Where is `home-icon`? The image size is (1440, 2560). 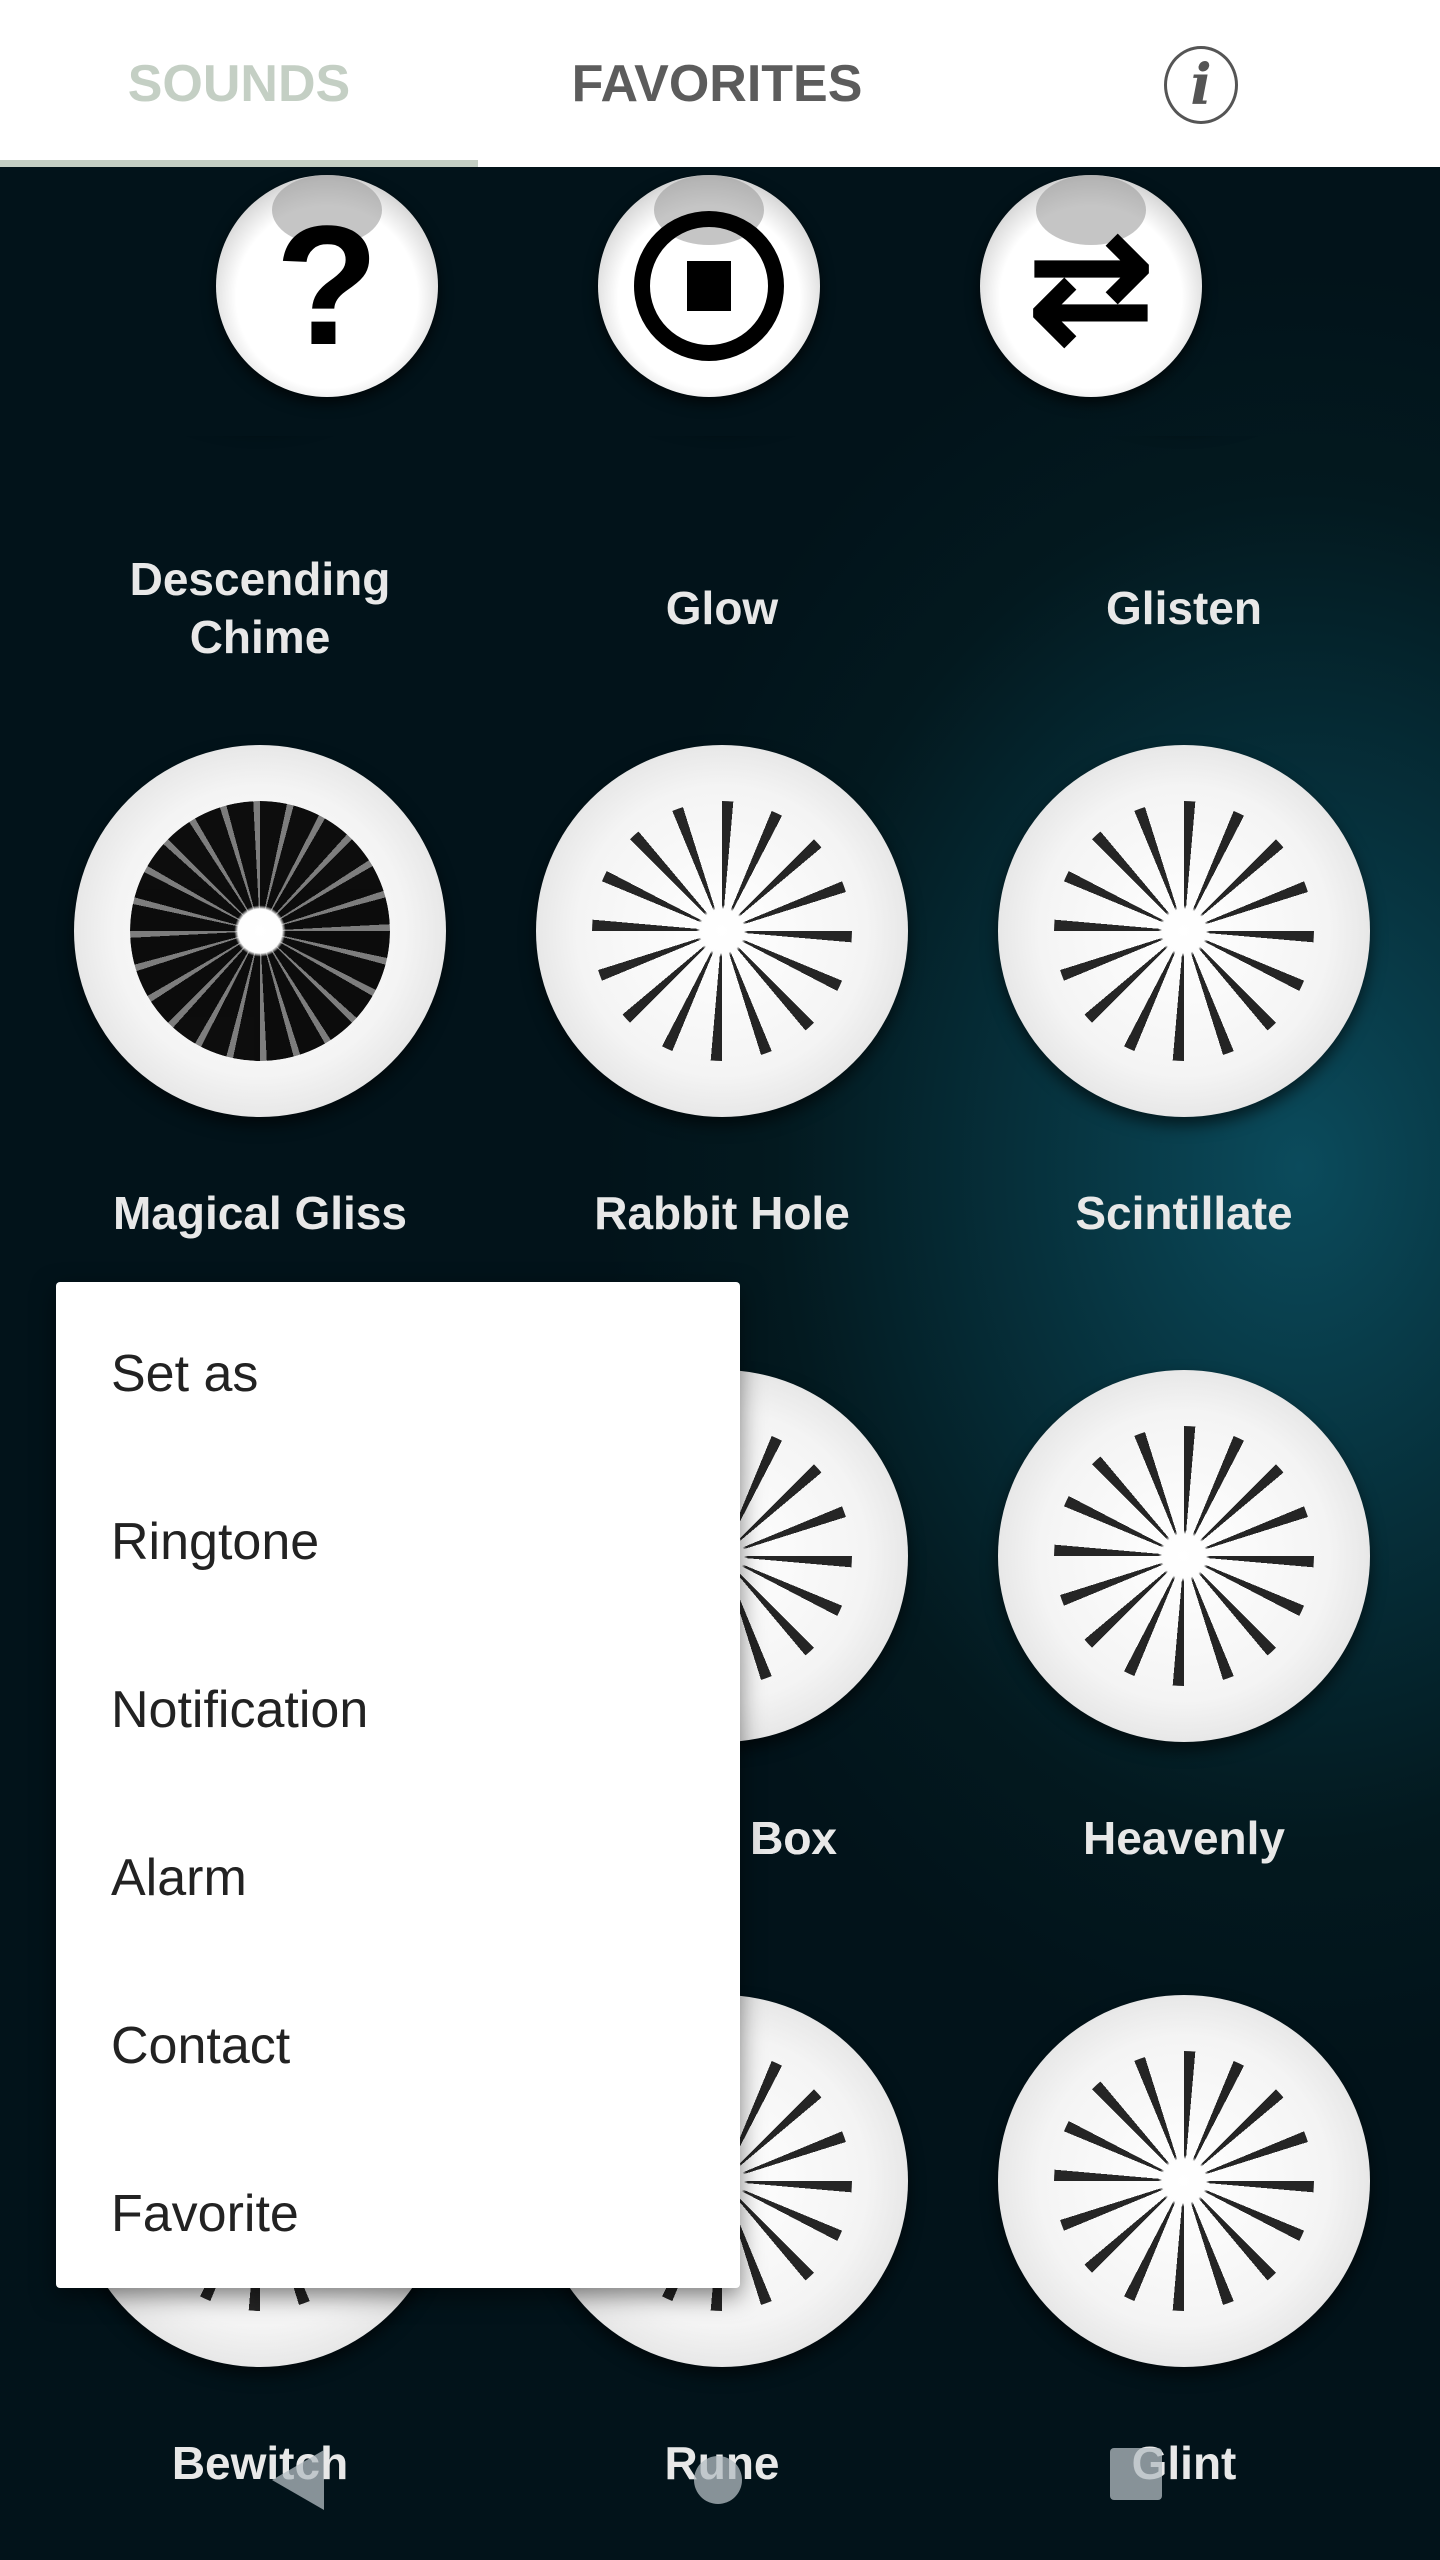 home-icon is located at coordinates (718, 2480).